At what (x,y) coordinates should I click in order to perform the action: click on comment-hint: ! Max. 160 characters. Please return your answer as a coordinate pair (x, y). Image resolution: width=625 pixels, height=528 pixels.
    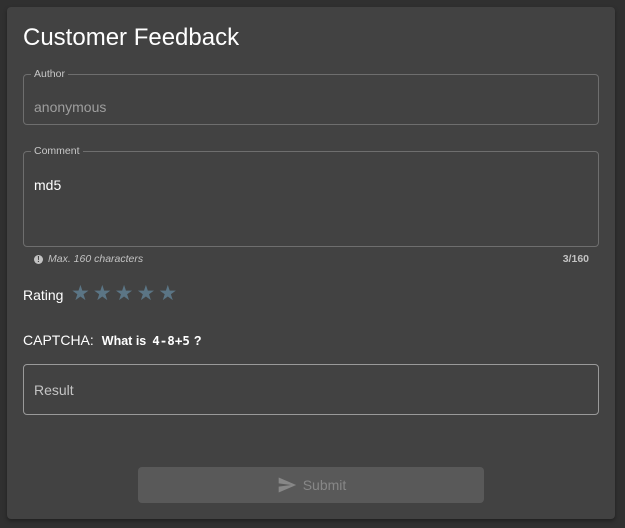
    Looking at the image, I should click on (88, 259).